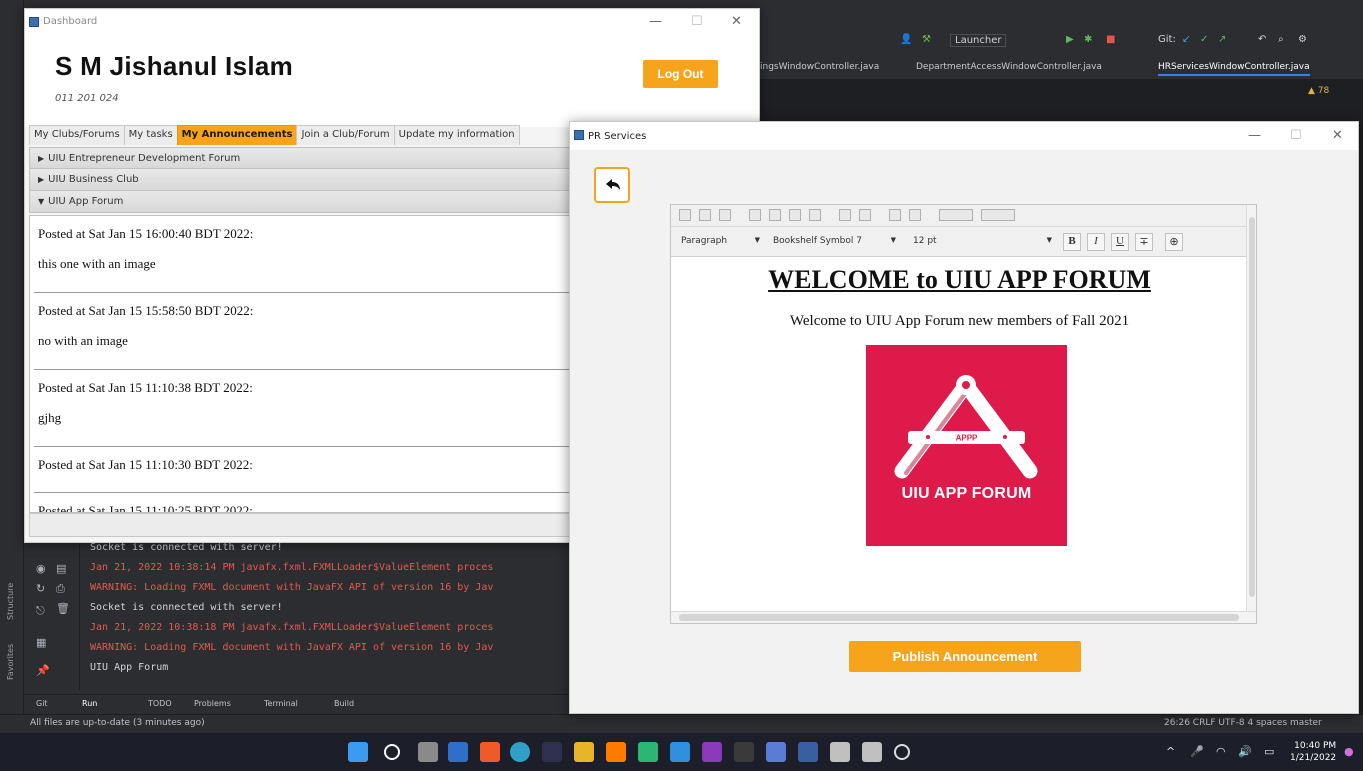 The image size is (1363, 771). What do you see at coordinates (458, 752) in the screenshot?
I see `widgets-icon` at bounding box center [458, 752].